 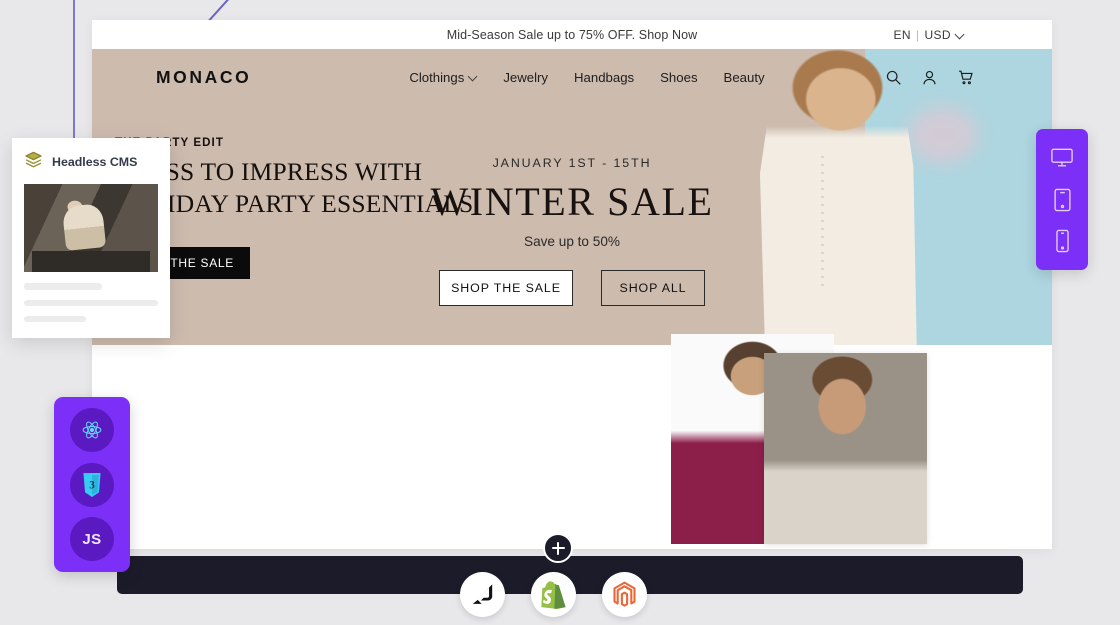 I want to click on locale-selector: EN | USD, so click(x=928, y=35).